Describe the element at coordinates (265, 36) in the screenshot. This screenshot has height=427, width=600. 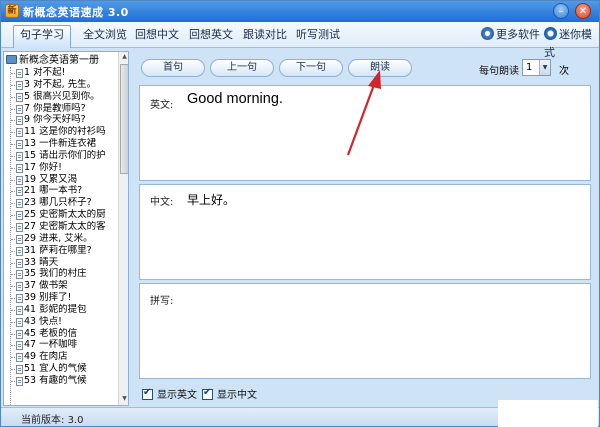
I see `tab-follow-read: 跟读对比` at that location.